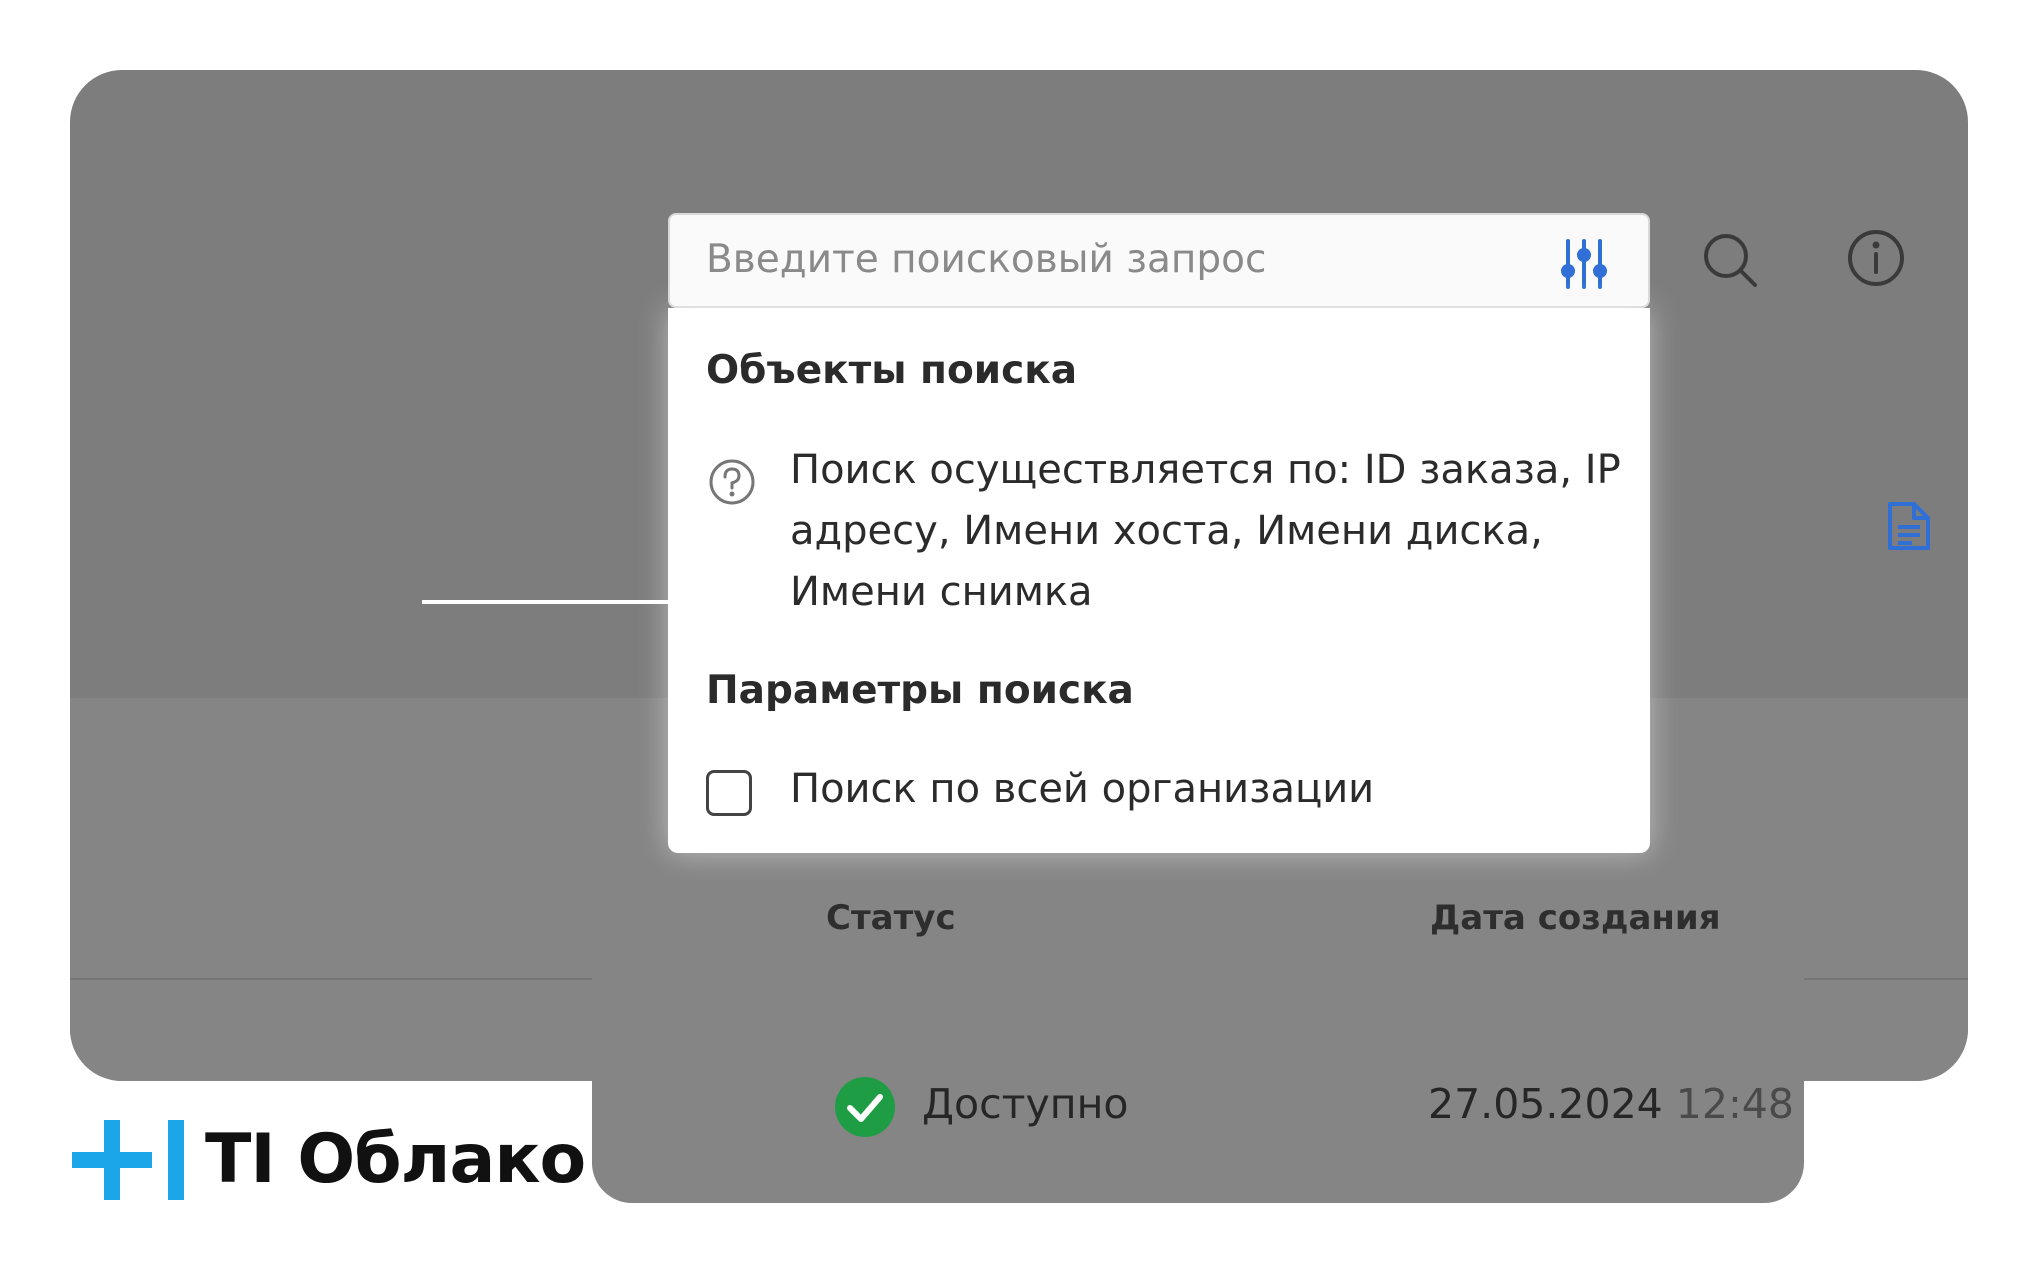 The height and width of the screenshot is (1268, 2028). I want to click on brand-name: TI Облако, so click(395, 1159).